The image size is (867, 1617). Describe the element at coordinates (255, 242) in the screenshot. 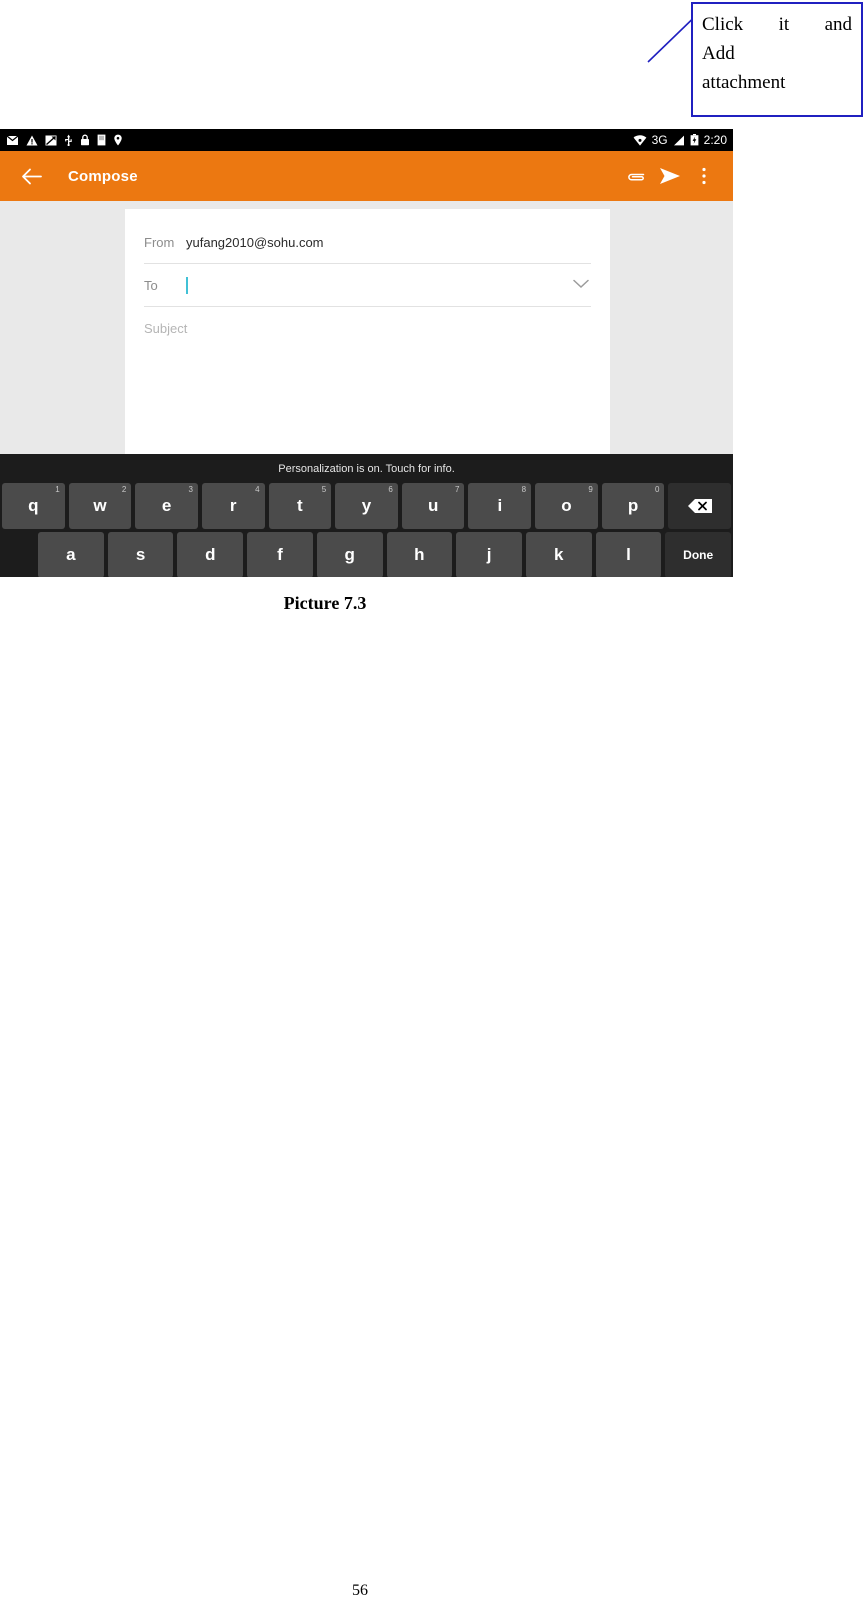

I see `from-value: yufang2010@sohu.com` at that location.